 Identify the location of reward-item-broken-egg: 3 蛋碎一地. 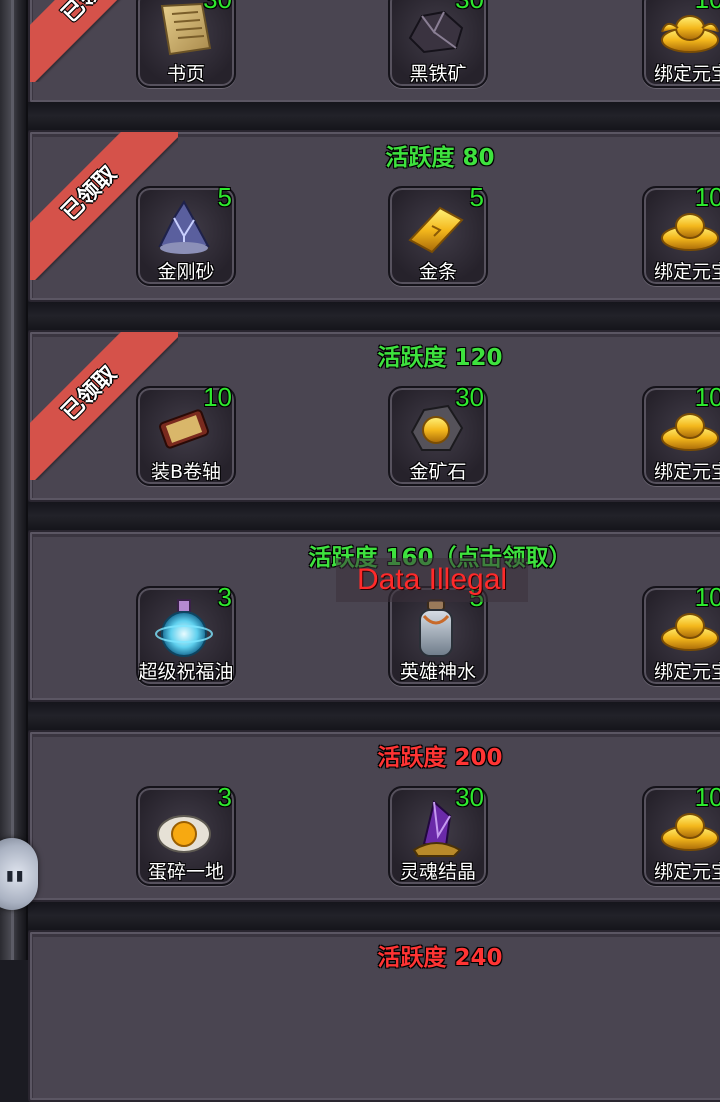
(186, 834).